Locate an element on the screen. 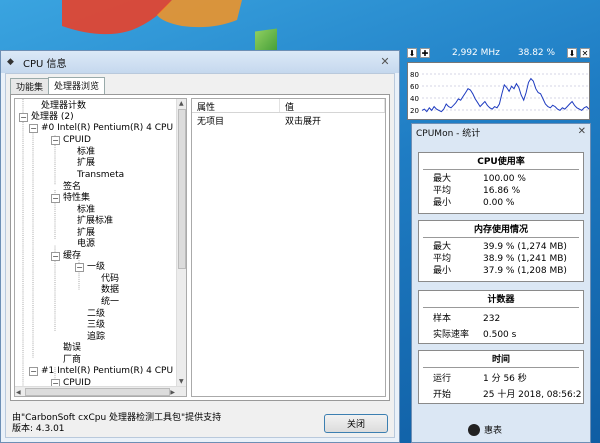  logo-text: 惠表 is located at coordinates (493, 431).